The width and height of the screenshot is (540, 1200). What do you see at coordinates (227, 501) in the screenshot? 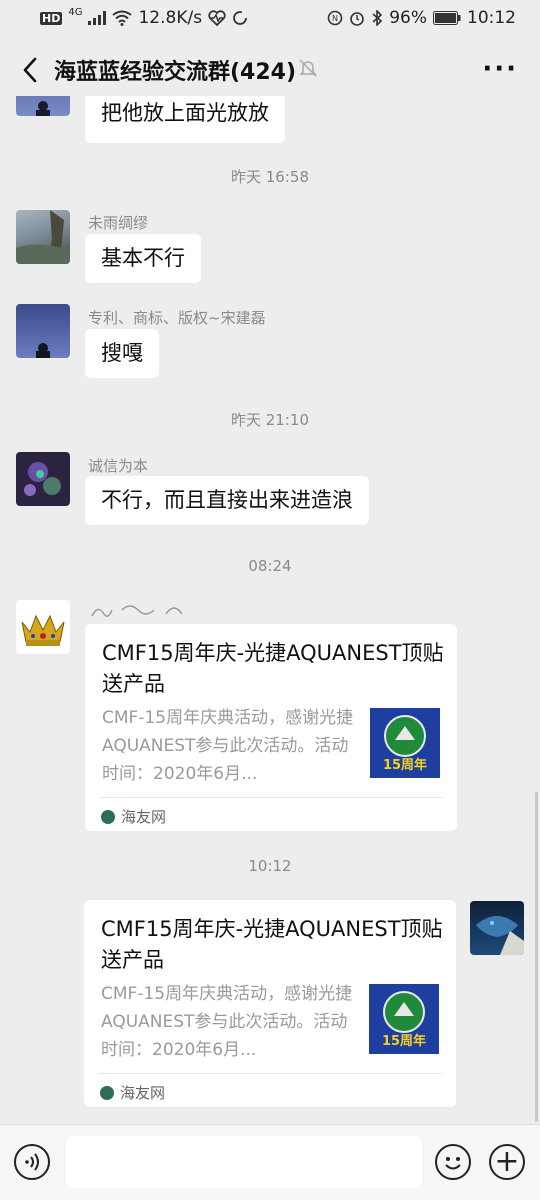
I see `message-bubble: 不行，而且直接出来进造浪` at bounding box center [227, 501].